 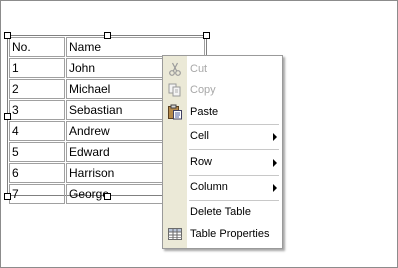 I want to click on menu-item-table-properties: Table Properties, so click(x=222, y=234).